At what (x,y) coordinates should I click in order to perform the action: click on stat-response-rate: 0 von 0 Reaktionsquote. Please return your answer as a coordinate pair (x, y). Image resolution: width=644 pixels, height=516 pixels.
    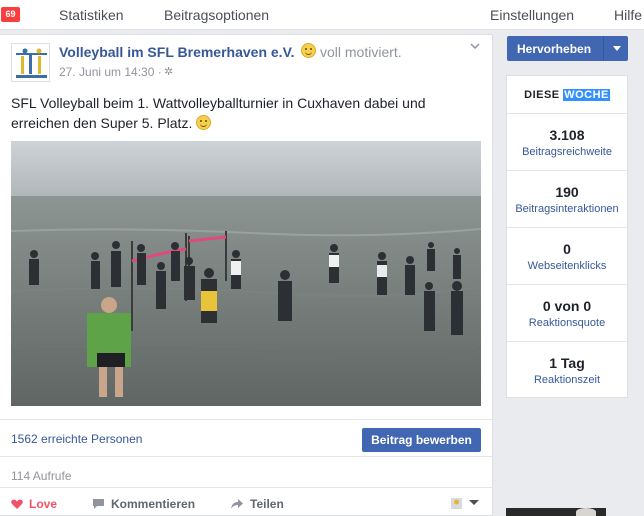
    Looking at the image, I should click on (567, 313).